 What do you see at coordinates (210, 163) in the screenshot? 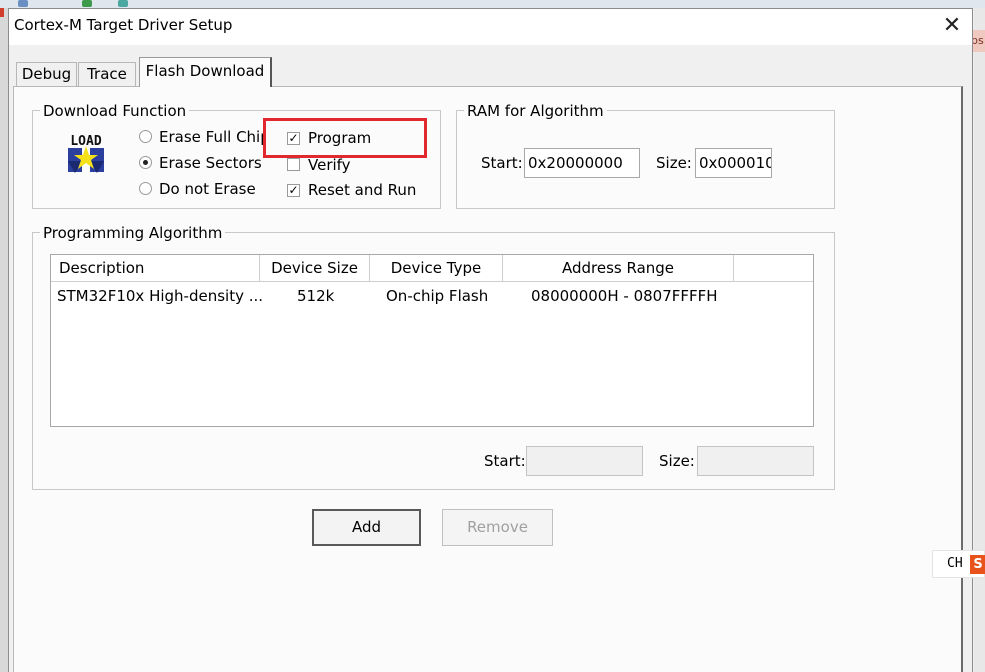
I see `erase-sectors-label: Erase Sectors` at bounding box center [210, 163].